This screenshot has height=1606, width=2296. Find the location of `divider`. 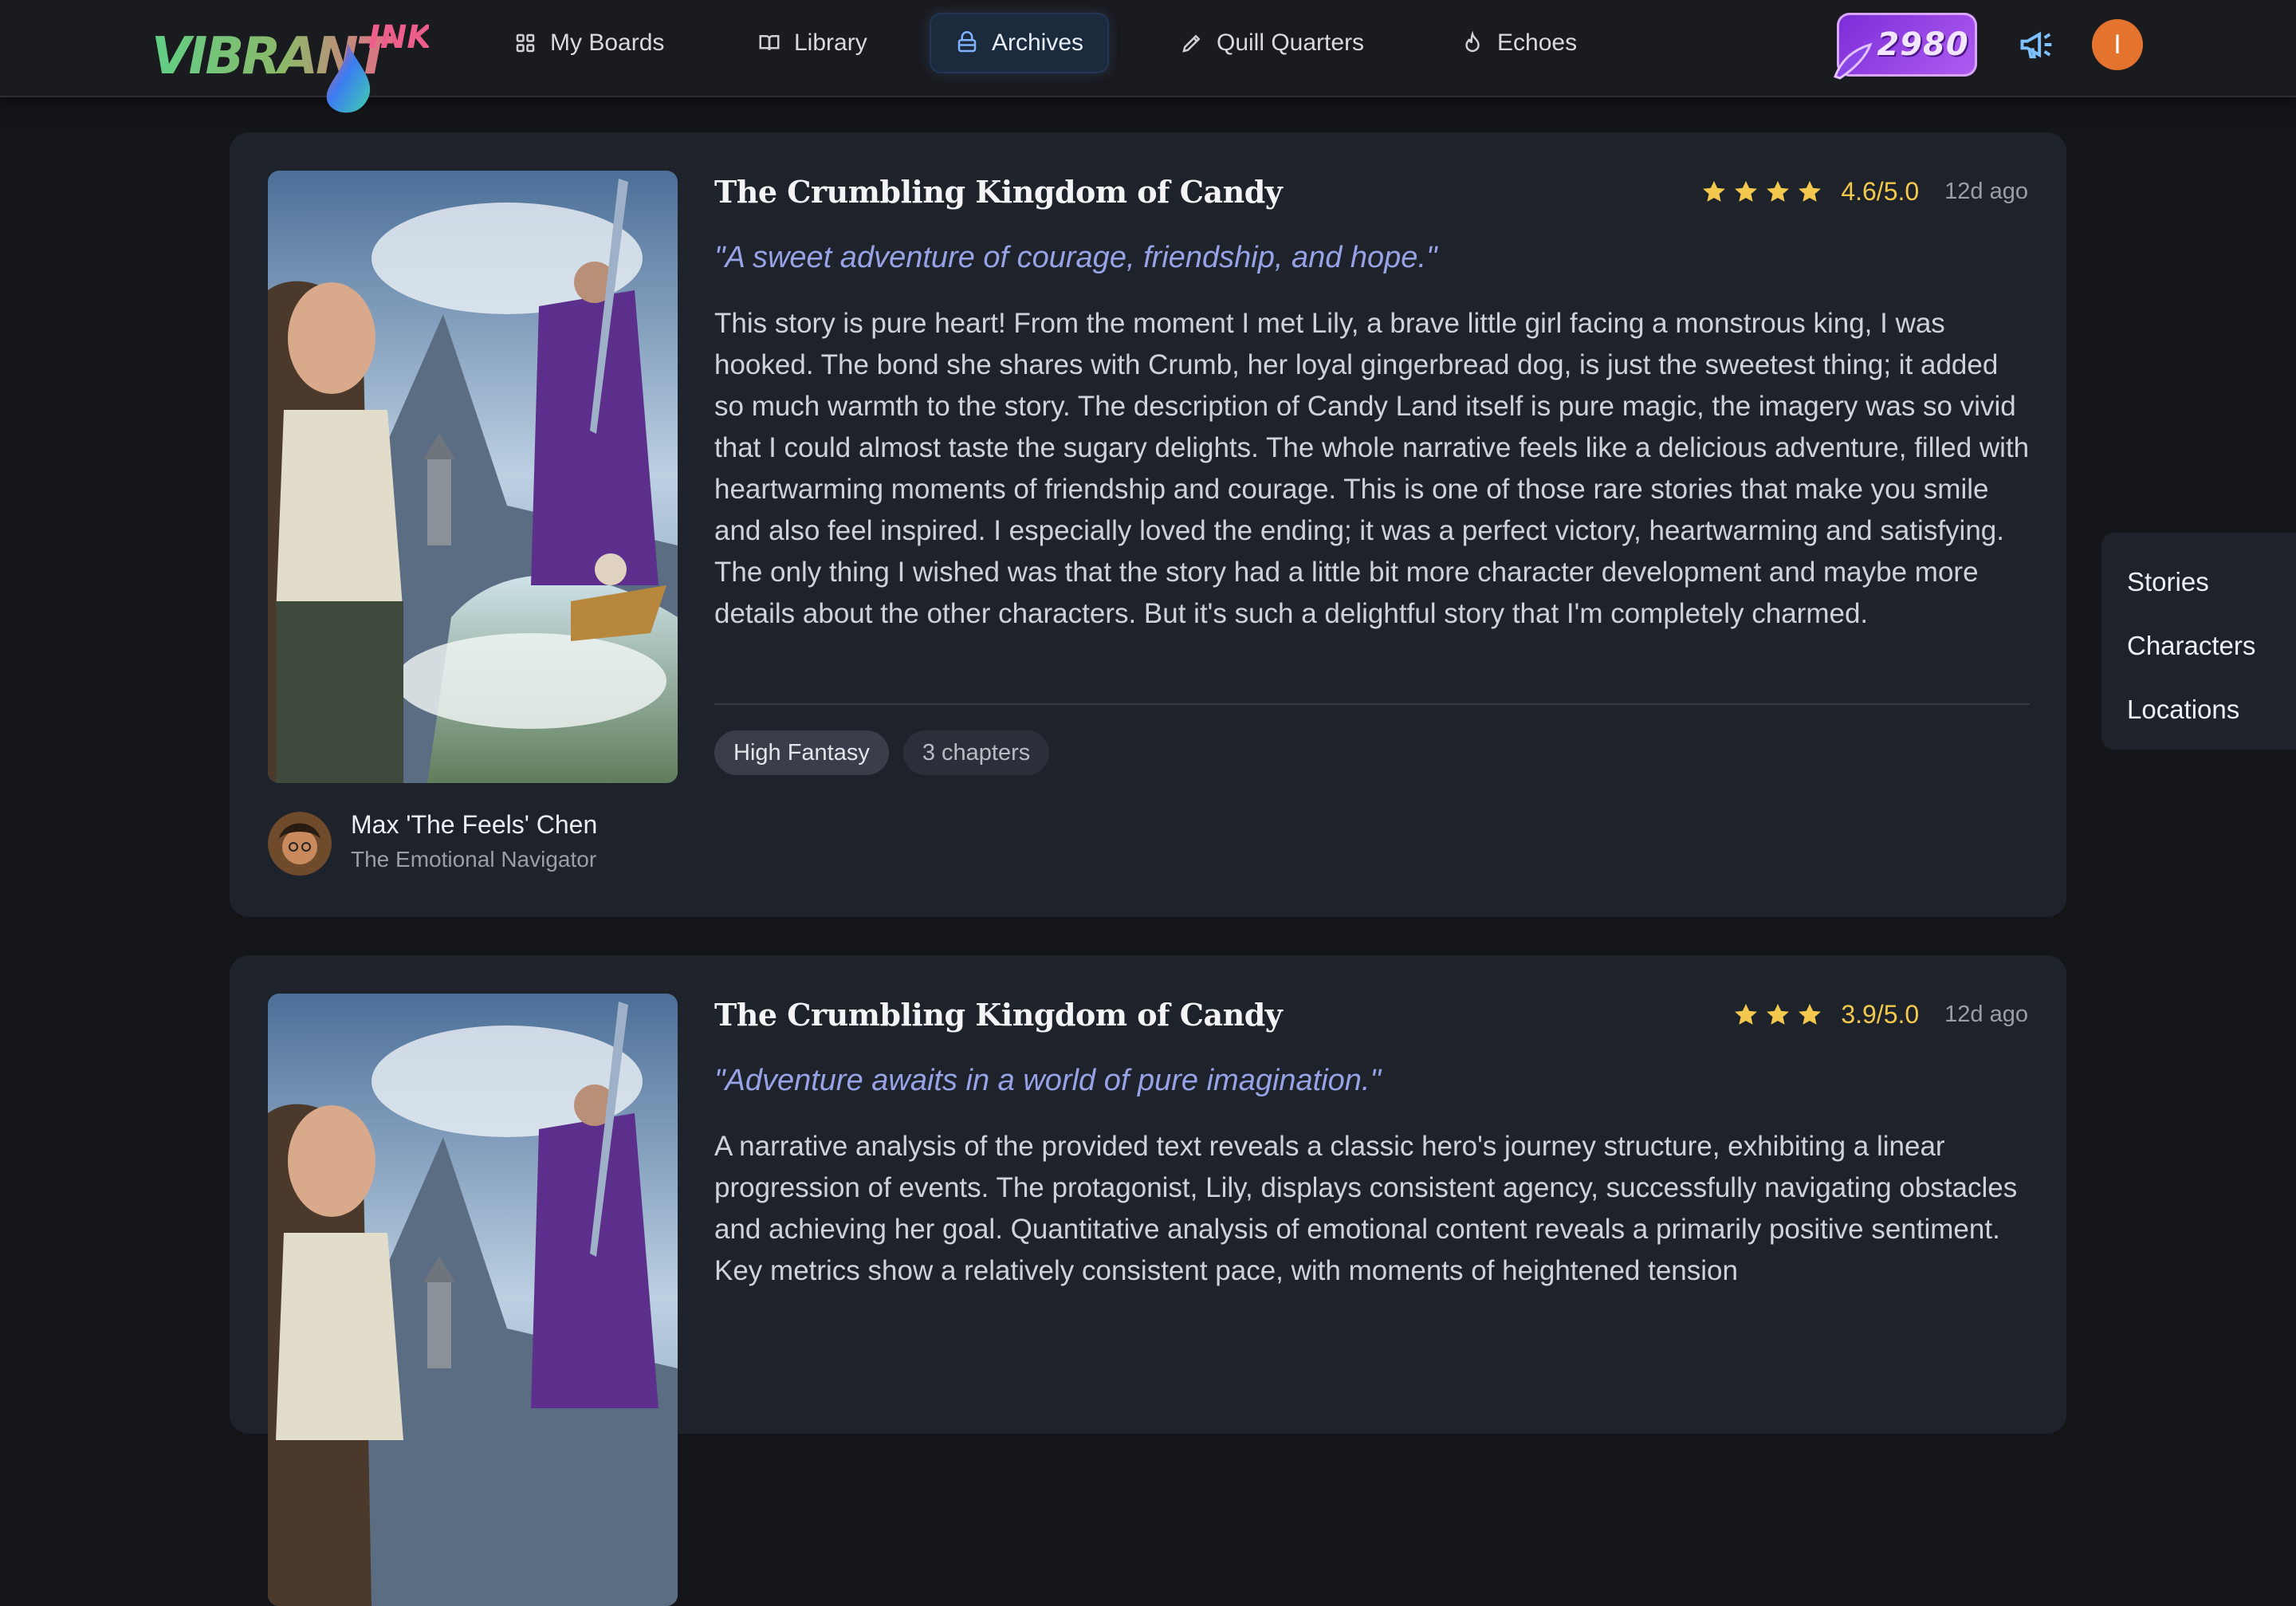

divider is located at coordinates (1372, 704).